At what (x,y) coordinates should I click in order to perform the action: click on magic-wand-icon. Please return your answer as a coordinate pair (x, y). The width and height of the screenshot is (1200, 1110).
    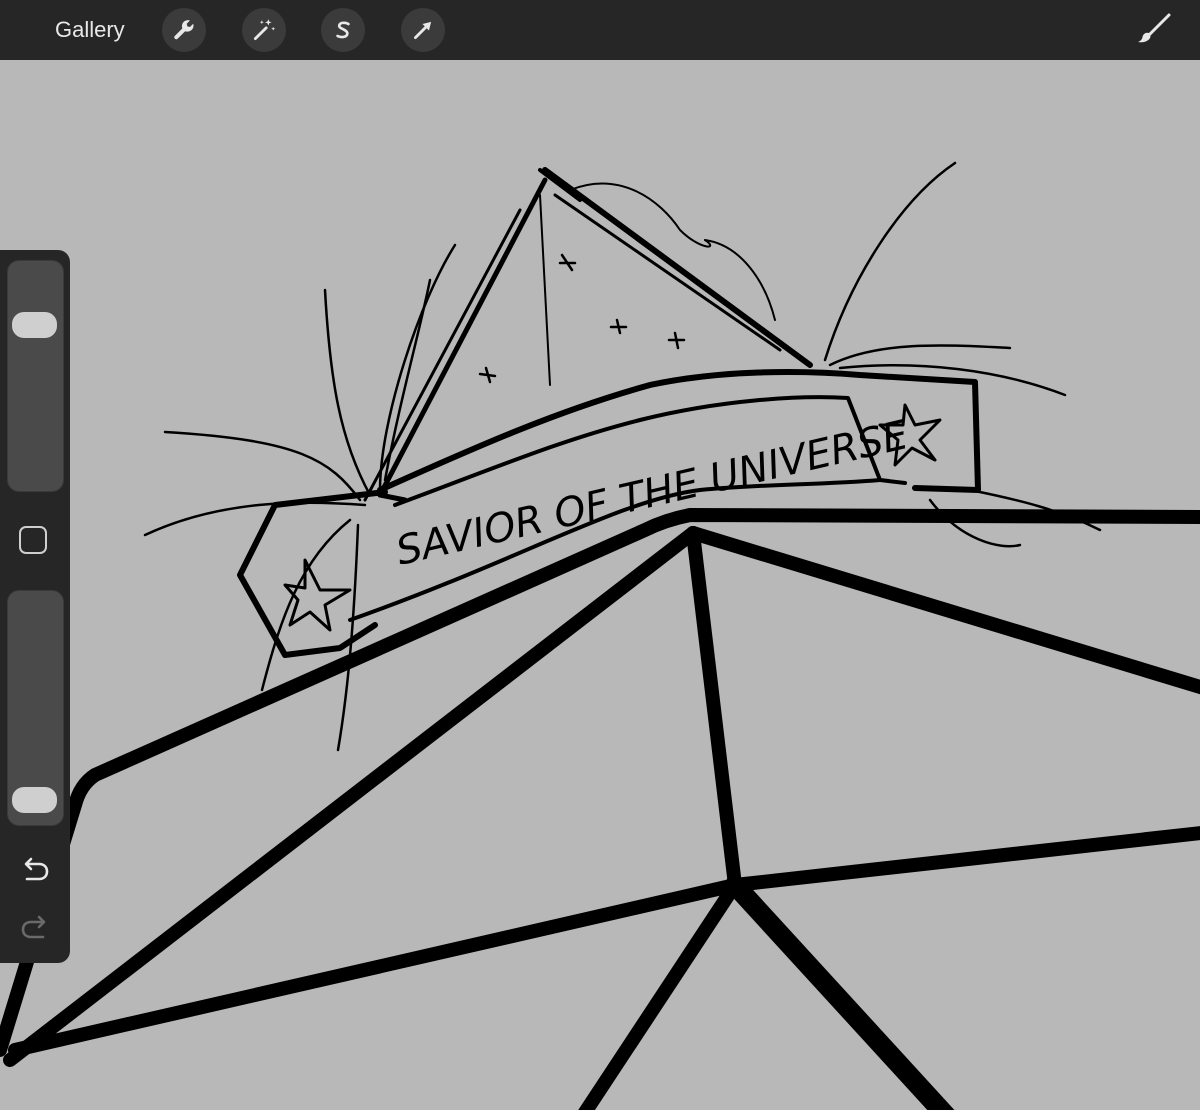
    Looking at the image, I should click on (264, 30).